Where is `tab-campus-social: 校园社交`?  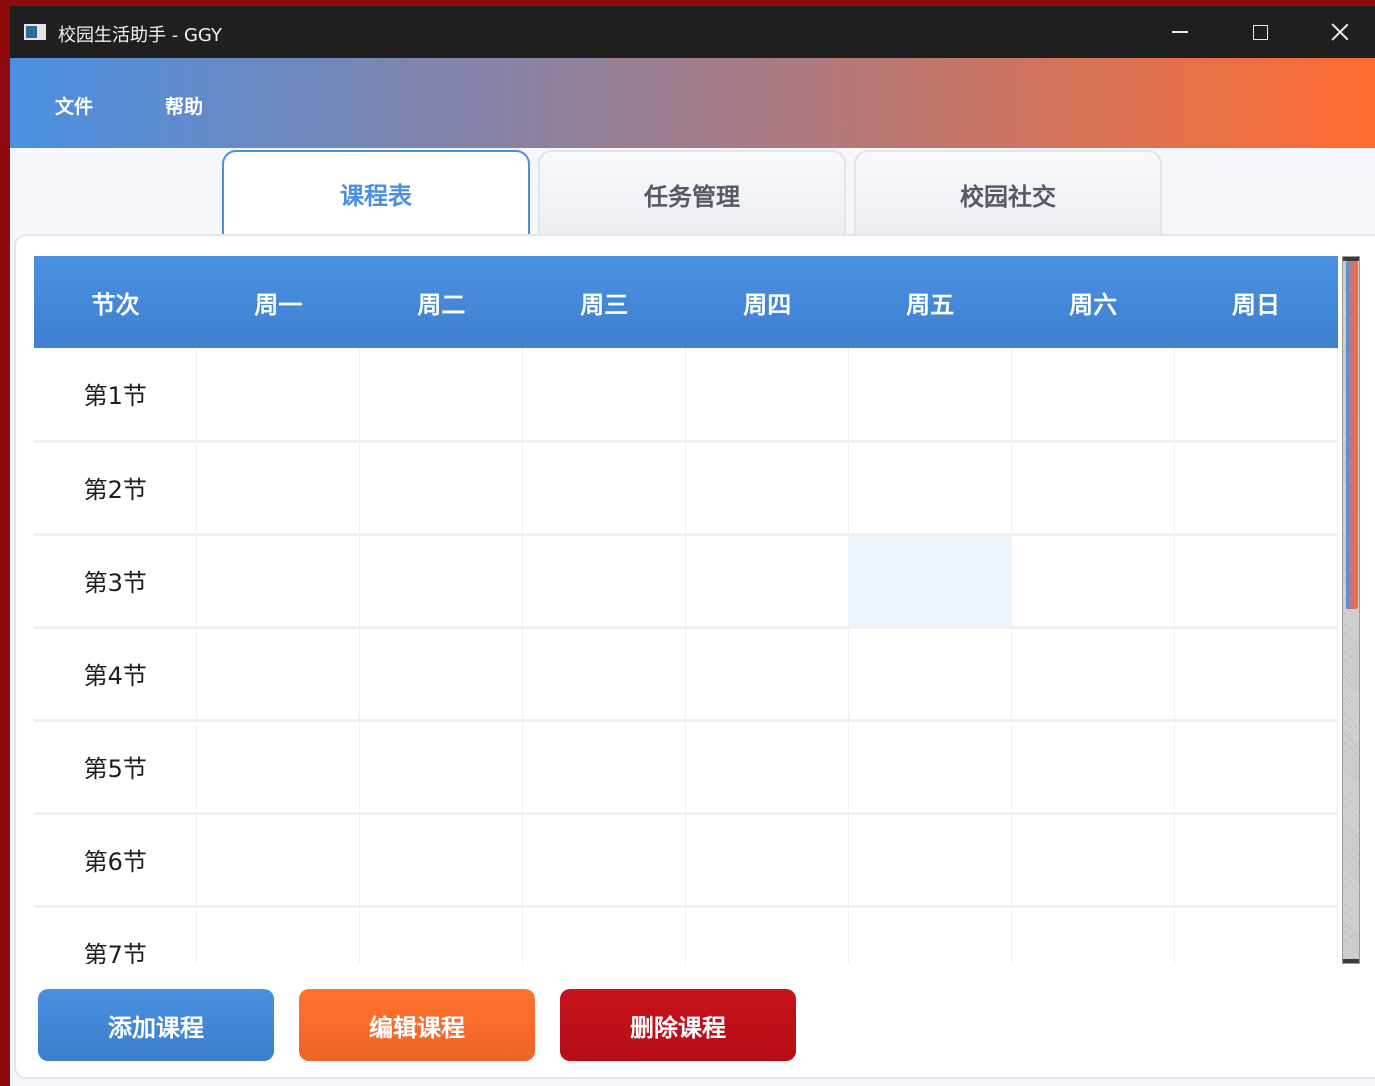 tab-campus-social: 校园社交 is located at coordinates (1008, 193).